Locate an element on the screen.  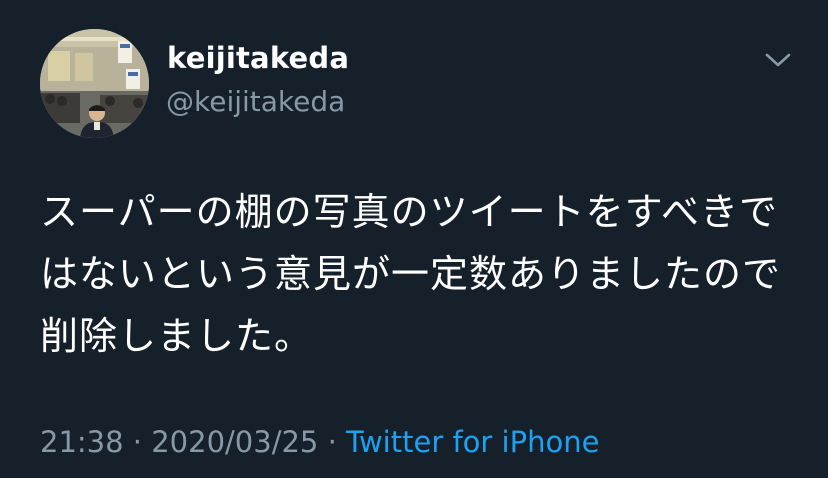
avatar-photo-icon is located at coordinates (94, 83).